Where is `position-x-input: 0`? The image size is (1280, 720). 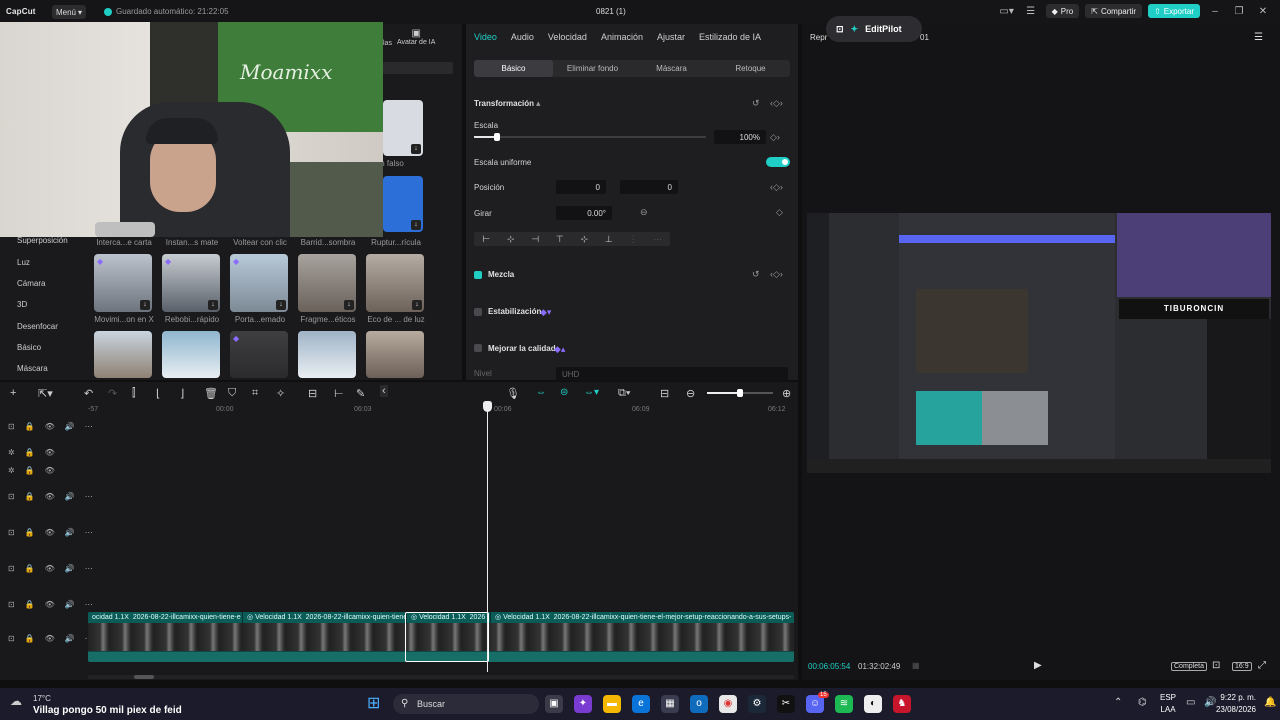
position-x-input: 0 is located at coordinates (581, 187).